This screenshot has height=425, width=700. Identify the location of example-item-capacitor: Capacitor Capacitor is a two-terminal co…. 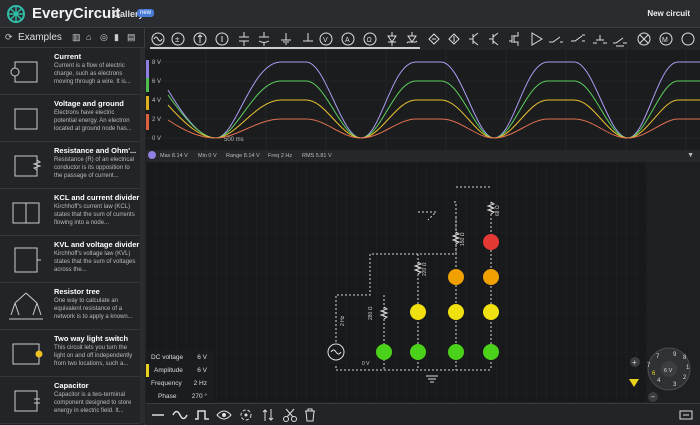
(70, 400).